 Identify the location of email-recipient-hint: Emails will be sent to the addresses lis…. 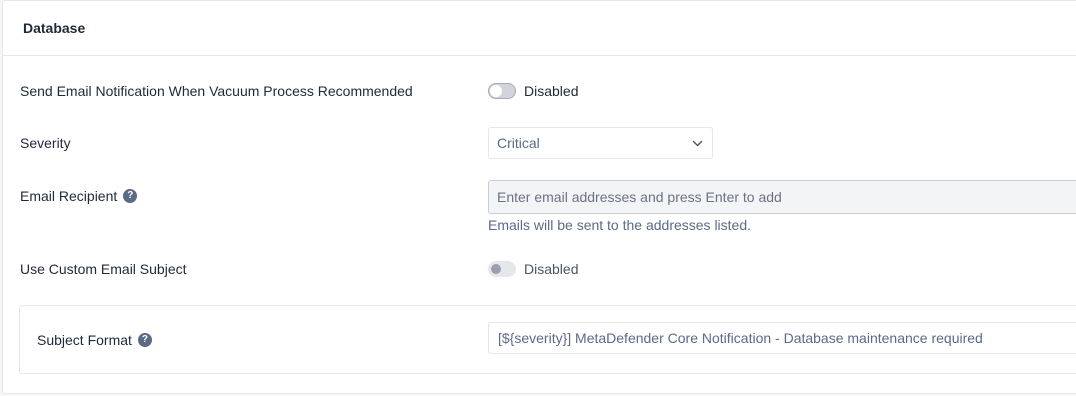
(620, 225).